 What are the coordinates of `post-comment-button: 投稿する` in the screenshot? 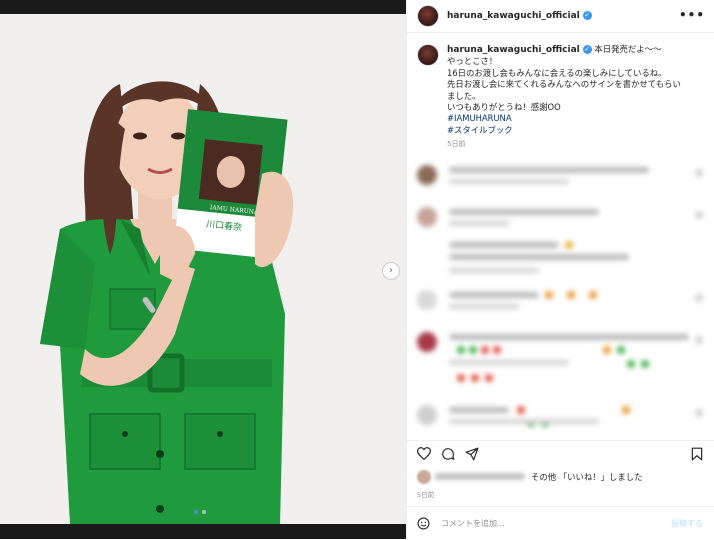 It's located at (687, 523).